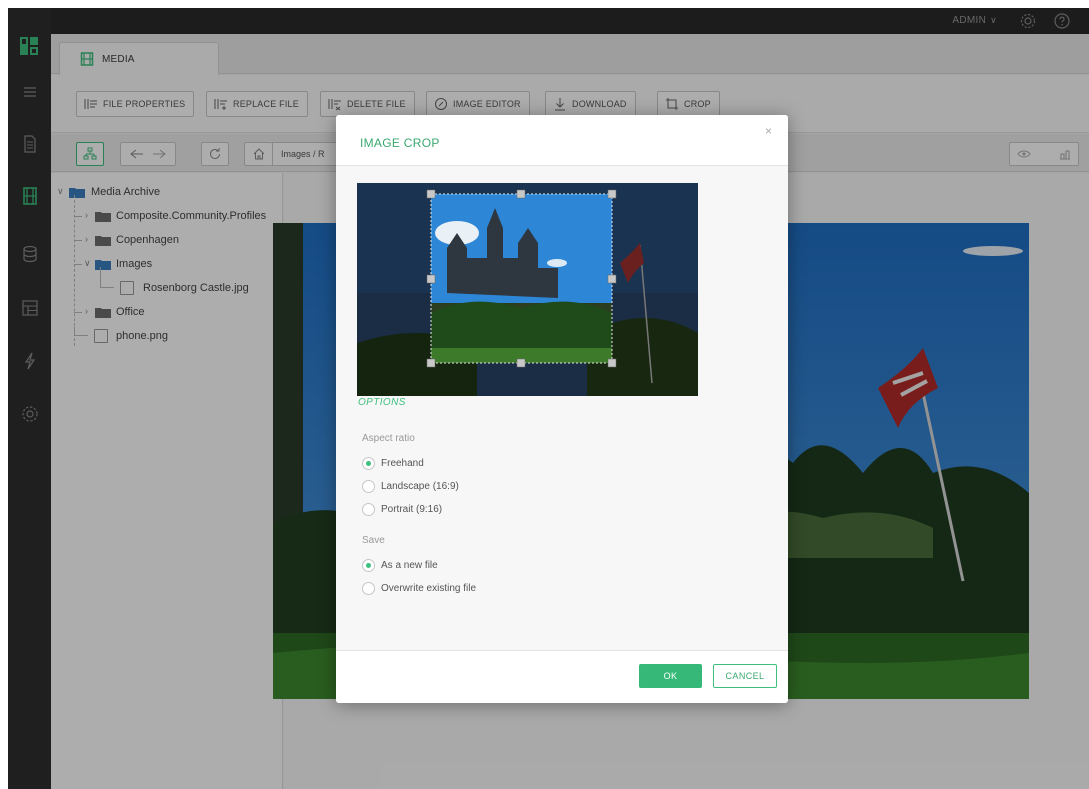 The height and width of the screenshot is (789, 1089). I want to click on crop-selection, so click(521, 278).